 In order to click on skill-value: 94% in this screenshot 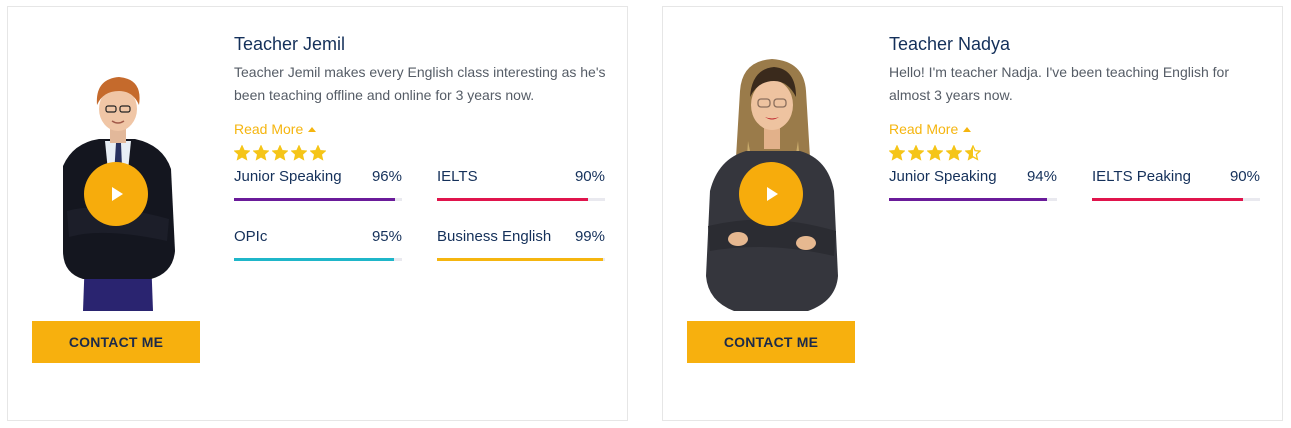, I will do `click(1041, 176)`.